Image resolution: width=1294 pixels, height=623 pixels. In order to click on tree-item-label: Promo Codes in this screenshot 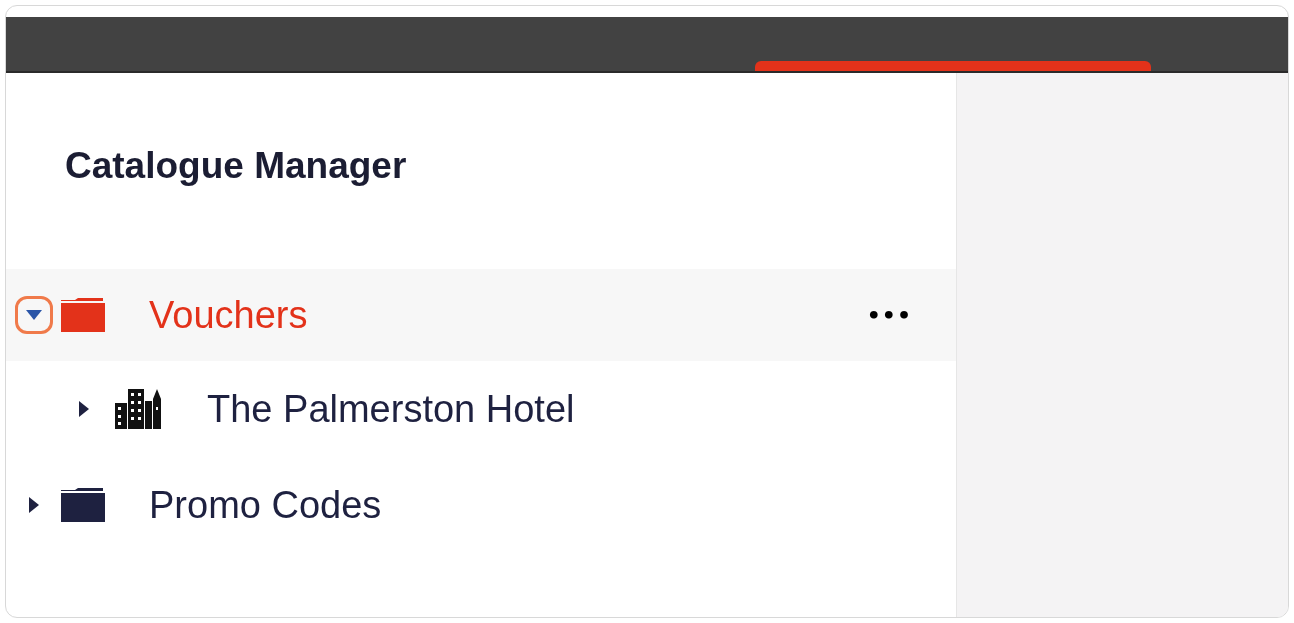, I will do `click(265, 505)`.